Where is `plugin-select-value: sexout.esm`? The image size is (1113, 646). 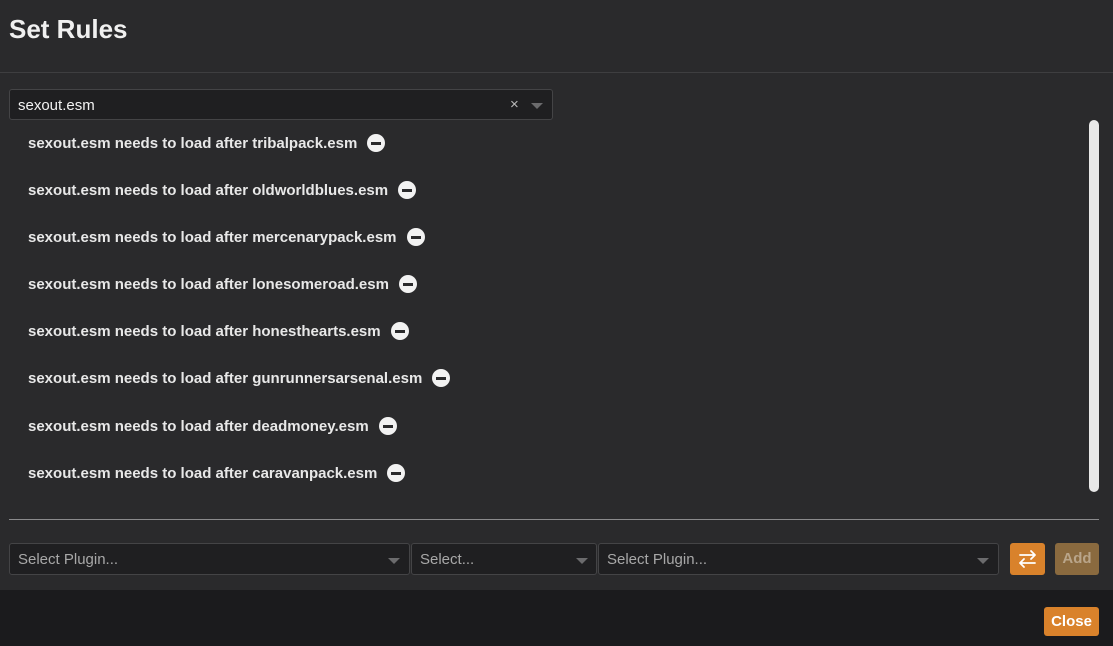
plugin-select-value: sexout.esm is located at coordinates (56, 105).